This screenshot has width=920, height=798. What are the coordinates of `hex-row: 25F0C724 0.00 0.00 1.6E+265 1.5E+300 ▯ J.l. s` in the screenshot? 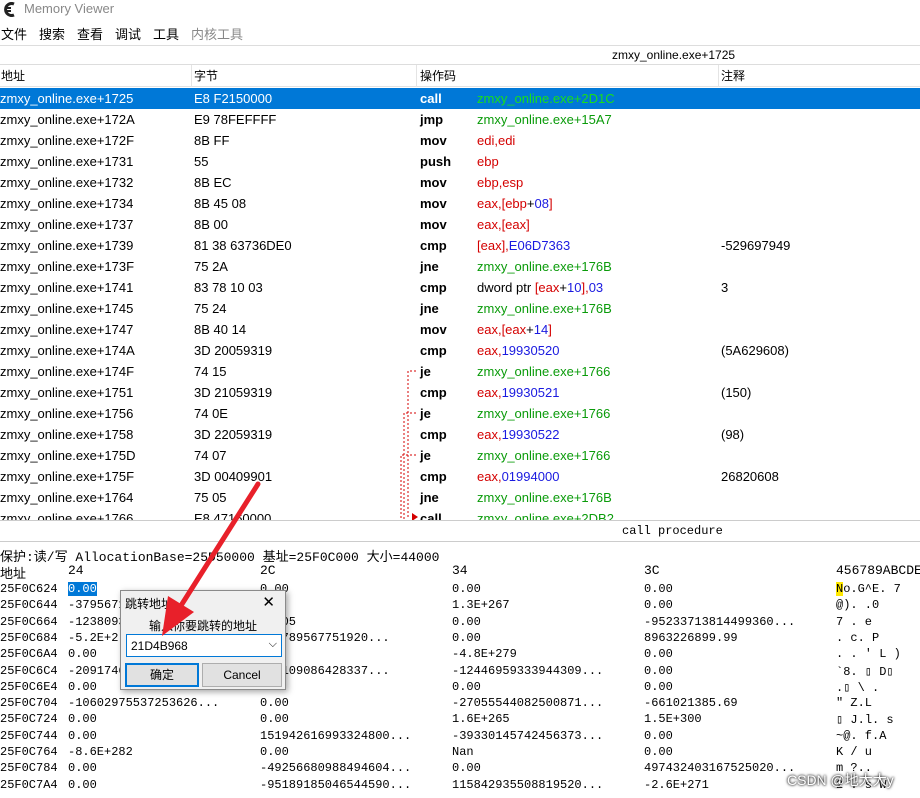 It's located at (460, 720).